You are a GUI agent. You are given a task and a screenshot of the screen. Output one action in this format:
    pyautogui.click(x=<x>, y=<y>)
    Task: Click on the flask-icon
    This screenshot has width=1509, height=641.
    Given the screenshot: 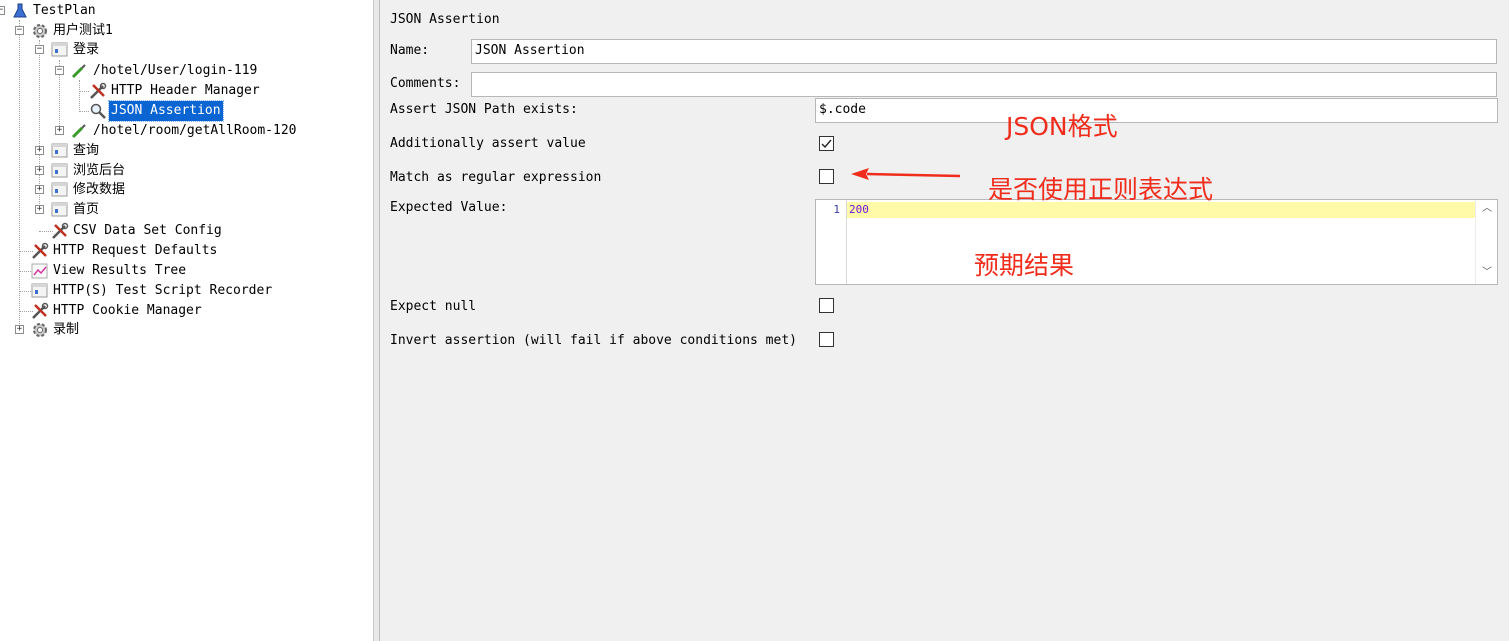 What is the action you would take?
    pyautogui.click(x=20, y=11)
    